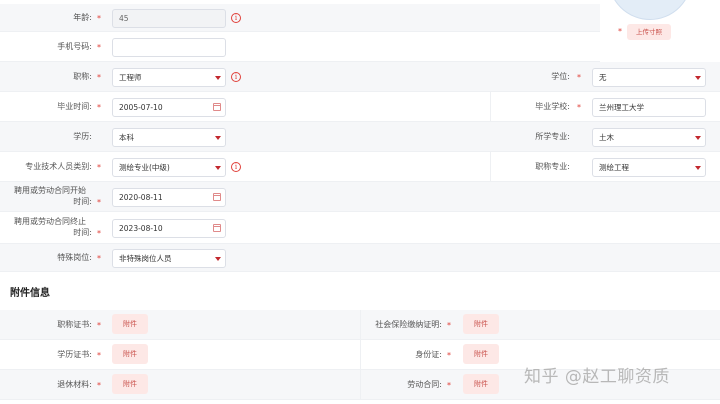  What do you see at coordinates (74, 354) in the screenshot?
I see `attachment-label: 学历证书:` at bounding box center [74, 354].